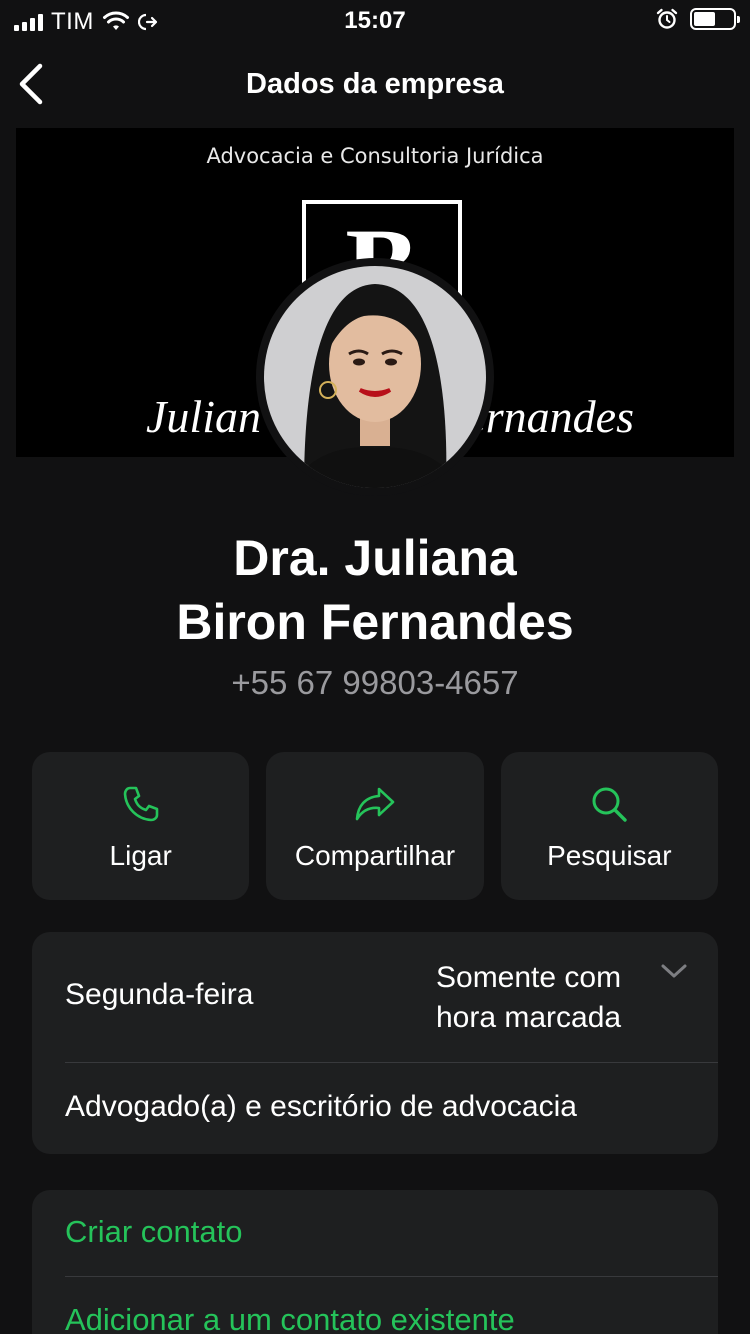 Image resolution: width=750 pixels, height=1334 pixels. Describe the element at coordinates (153, 1232) in the screenshot. I see `create-contact-link: Criar contato` at that location.